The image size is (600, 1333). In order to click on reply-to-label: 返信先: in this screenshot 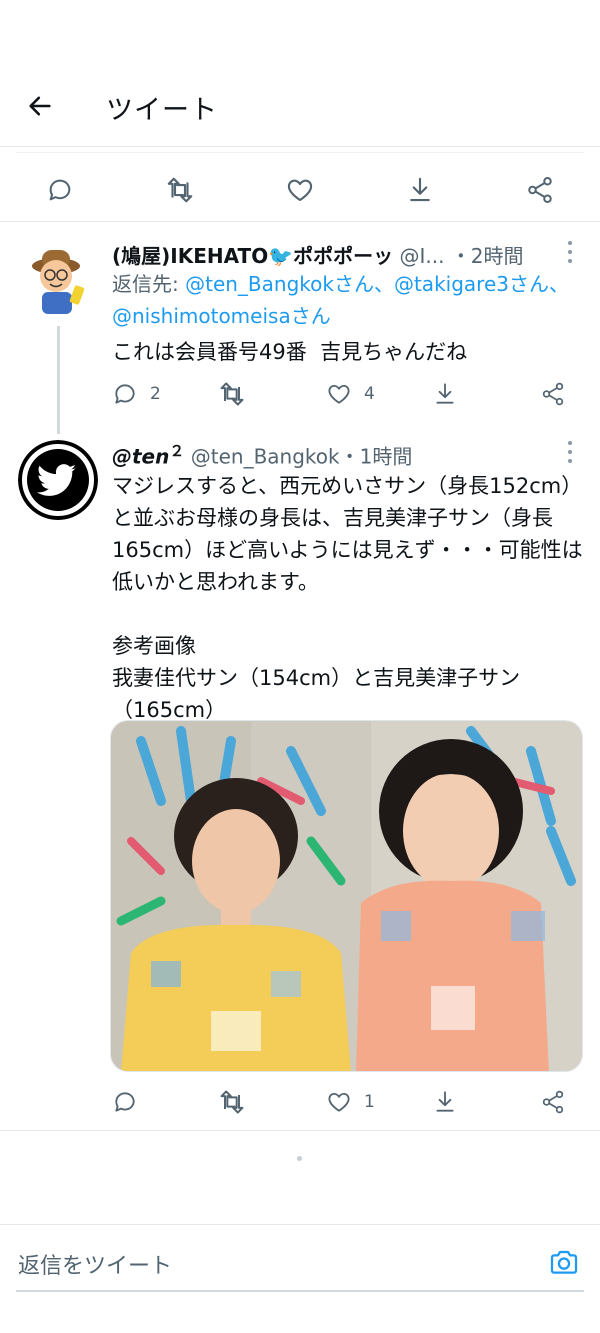, I will do `click(149, 284)`.